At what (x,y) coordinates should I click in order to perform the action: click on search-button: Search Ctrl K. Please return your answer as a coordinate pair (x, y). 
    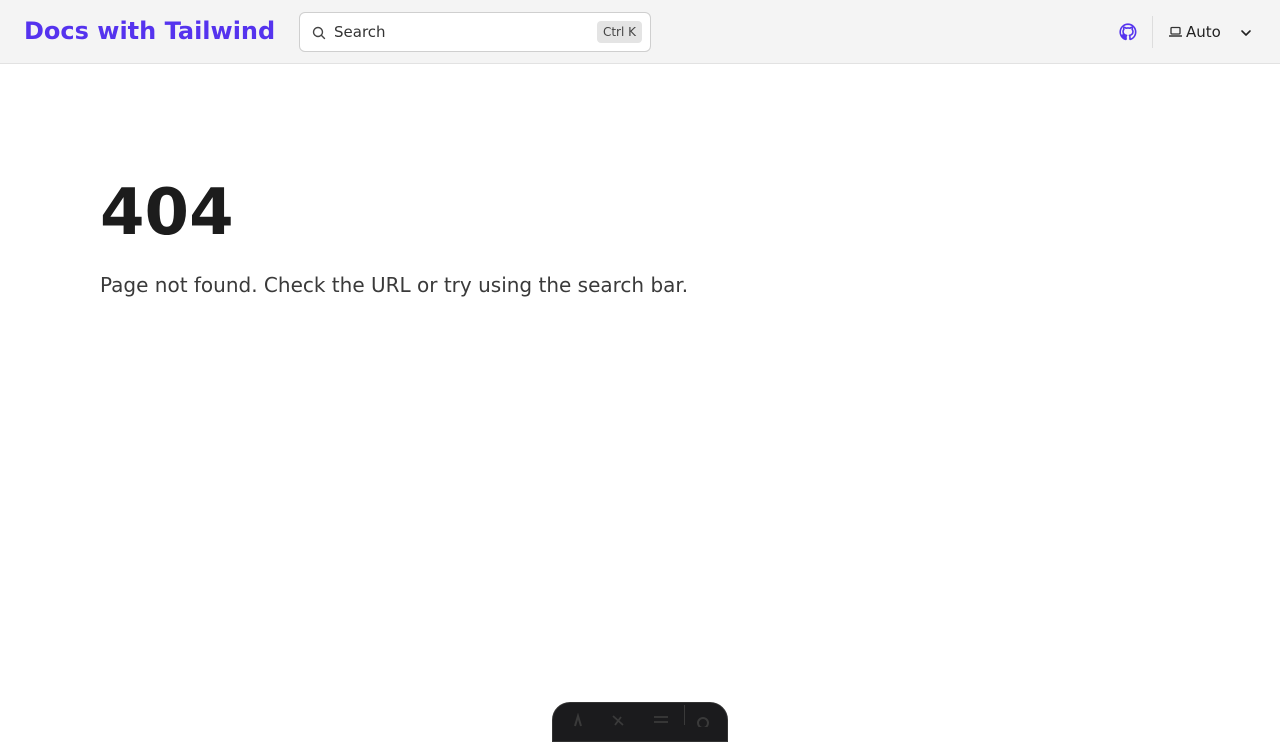
    Looking at the image, I should click on (475, 32).